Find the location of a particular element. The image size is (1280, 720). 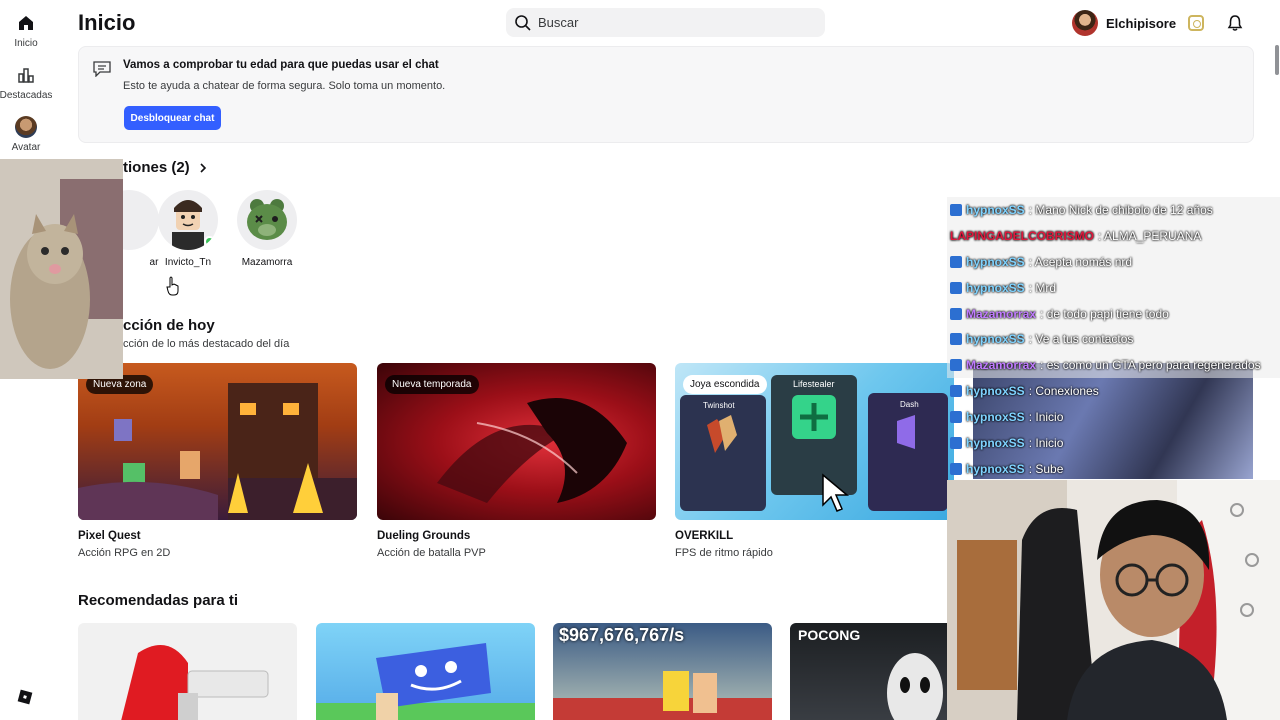

home-icon is located at coordinates (26, 23).